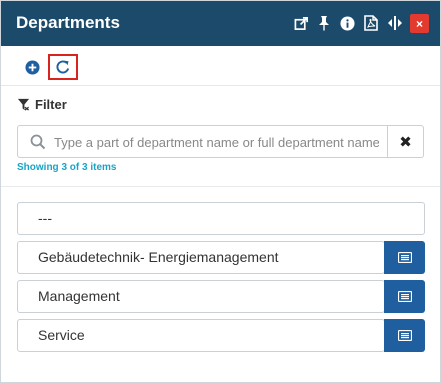  I want to click on list-item: ---, so click(221, 218).